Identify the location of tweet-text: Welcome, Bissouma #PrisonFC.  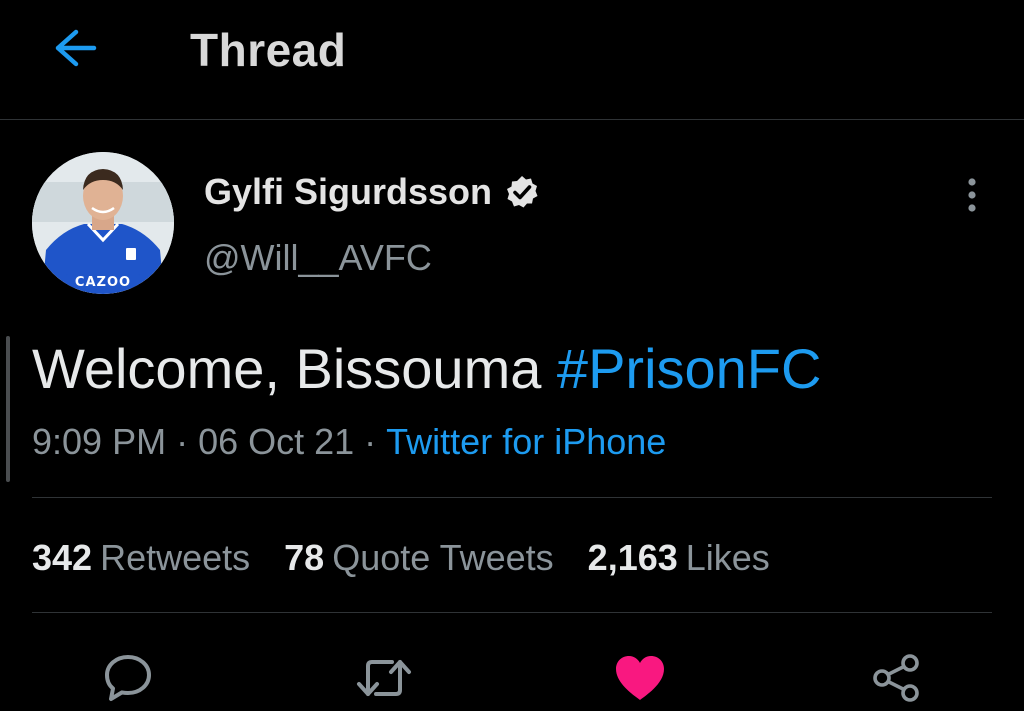
(426, 369).